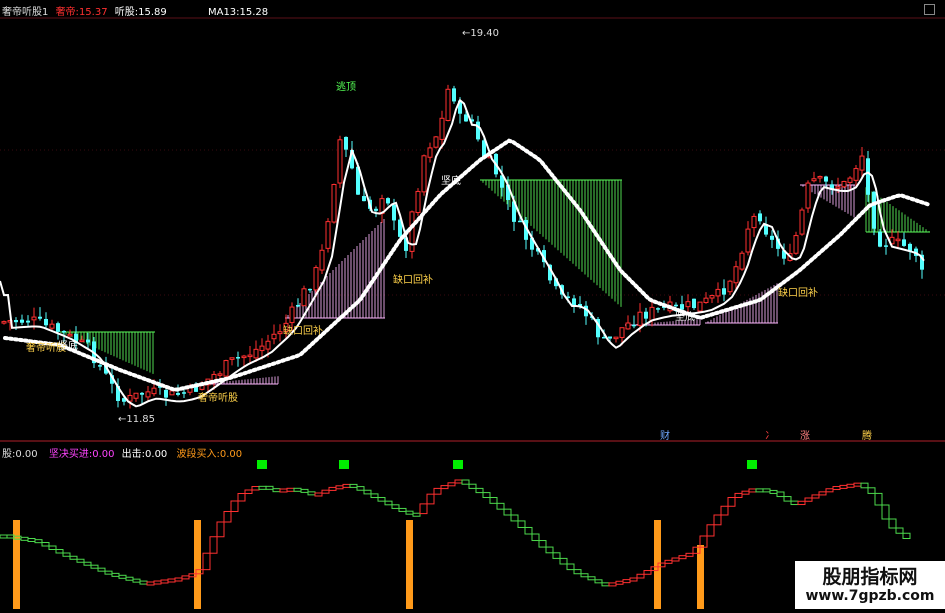 The height and width of the screenshot is (613, 945). Describe the element at coordinates (805, 436) in the screenshot. I see `mark-c: 涨` at that location.